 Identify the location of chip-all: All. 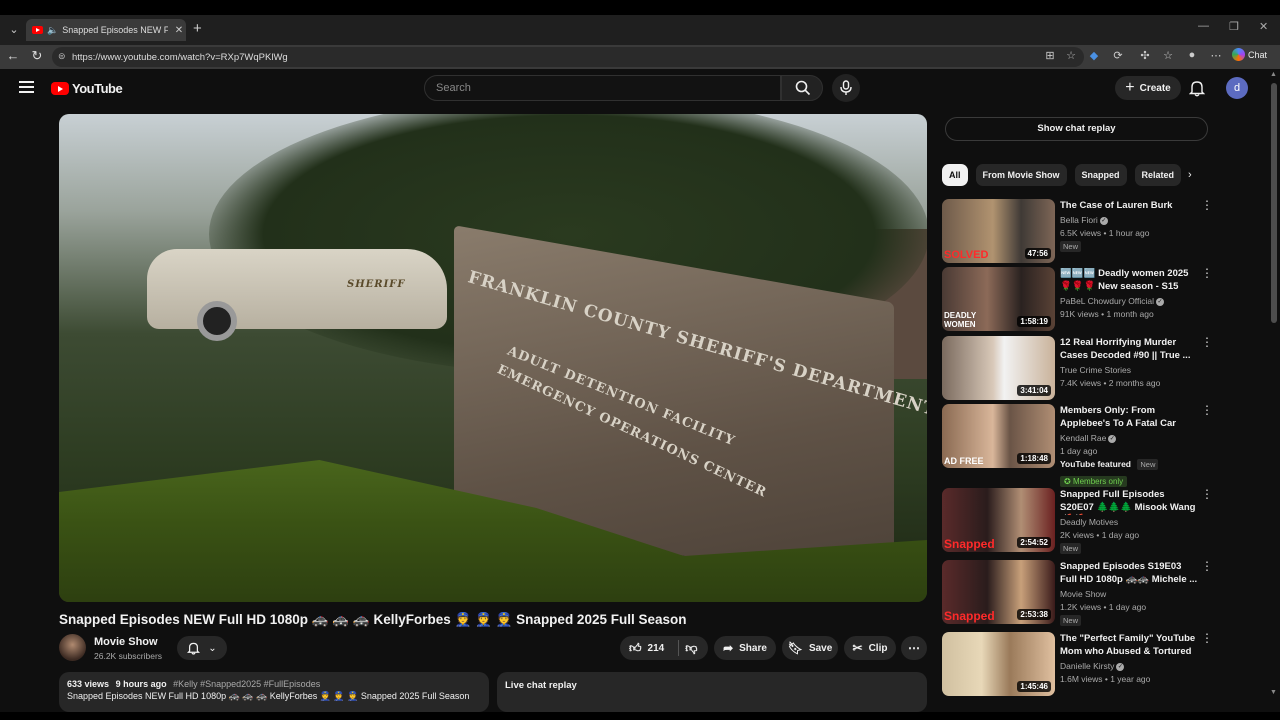
(955, 175).